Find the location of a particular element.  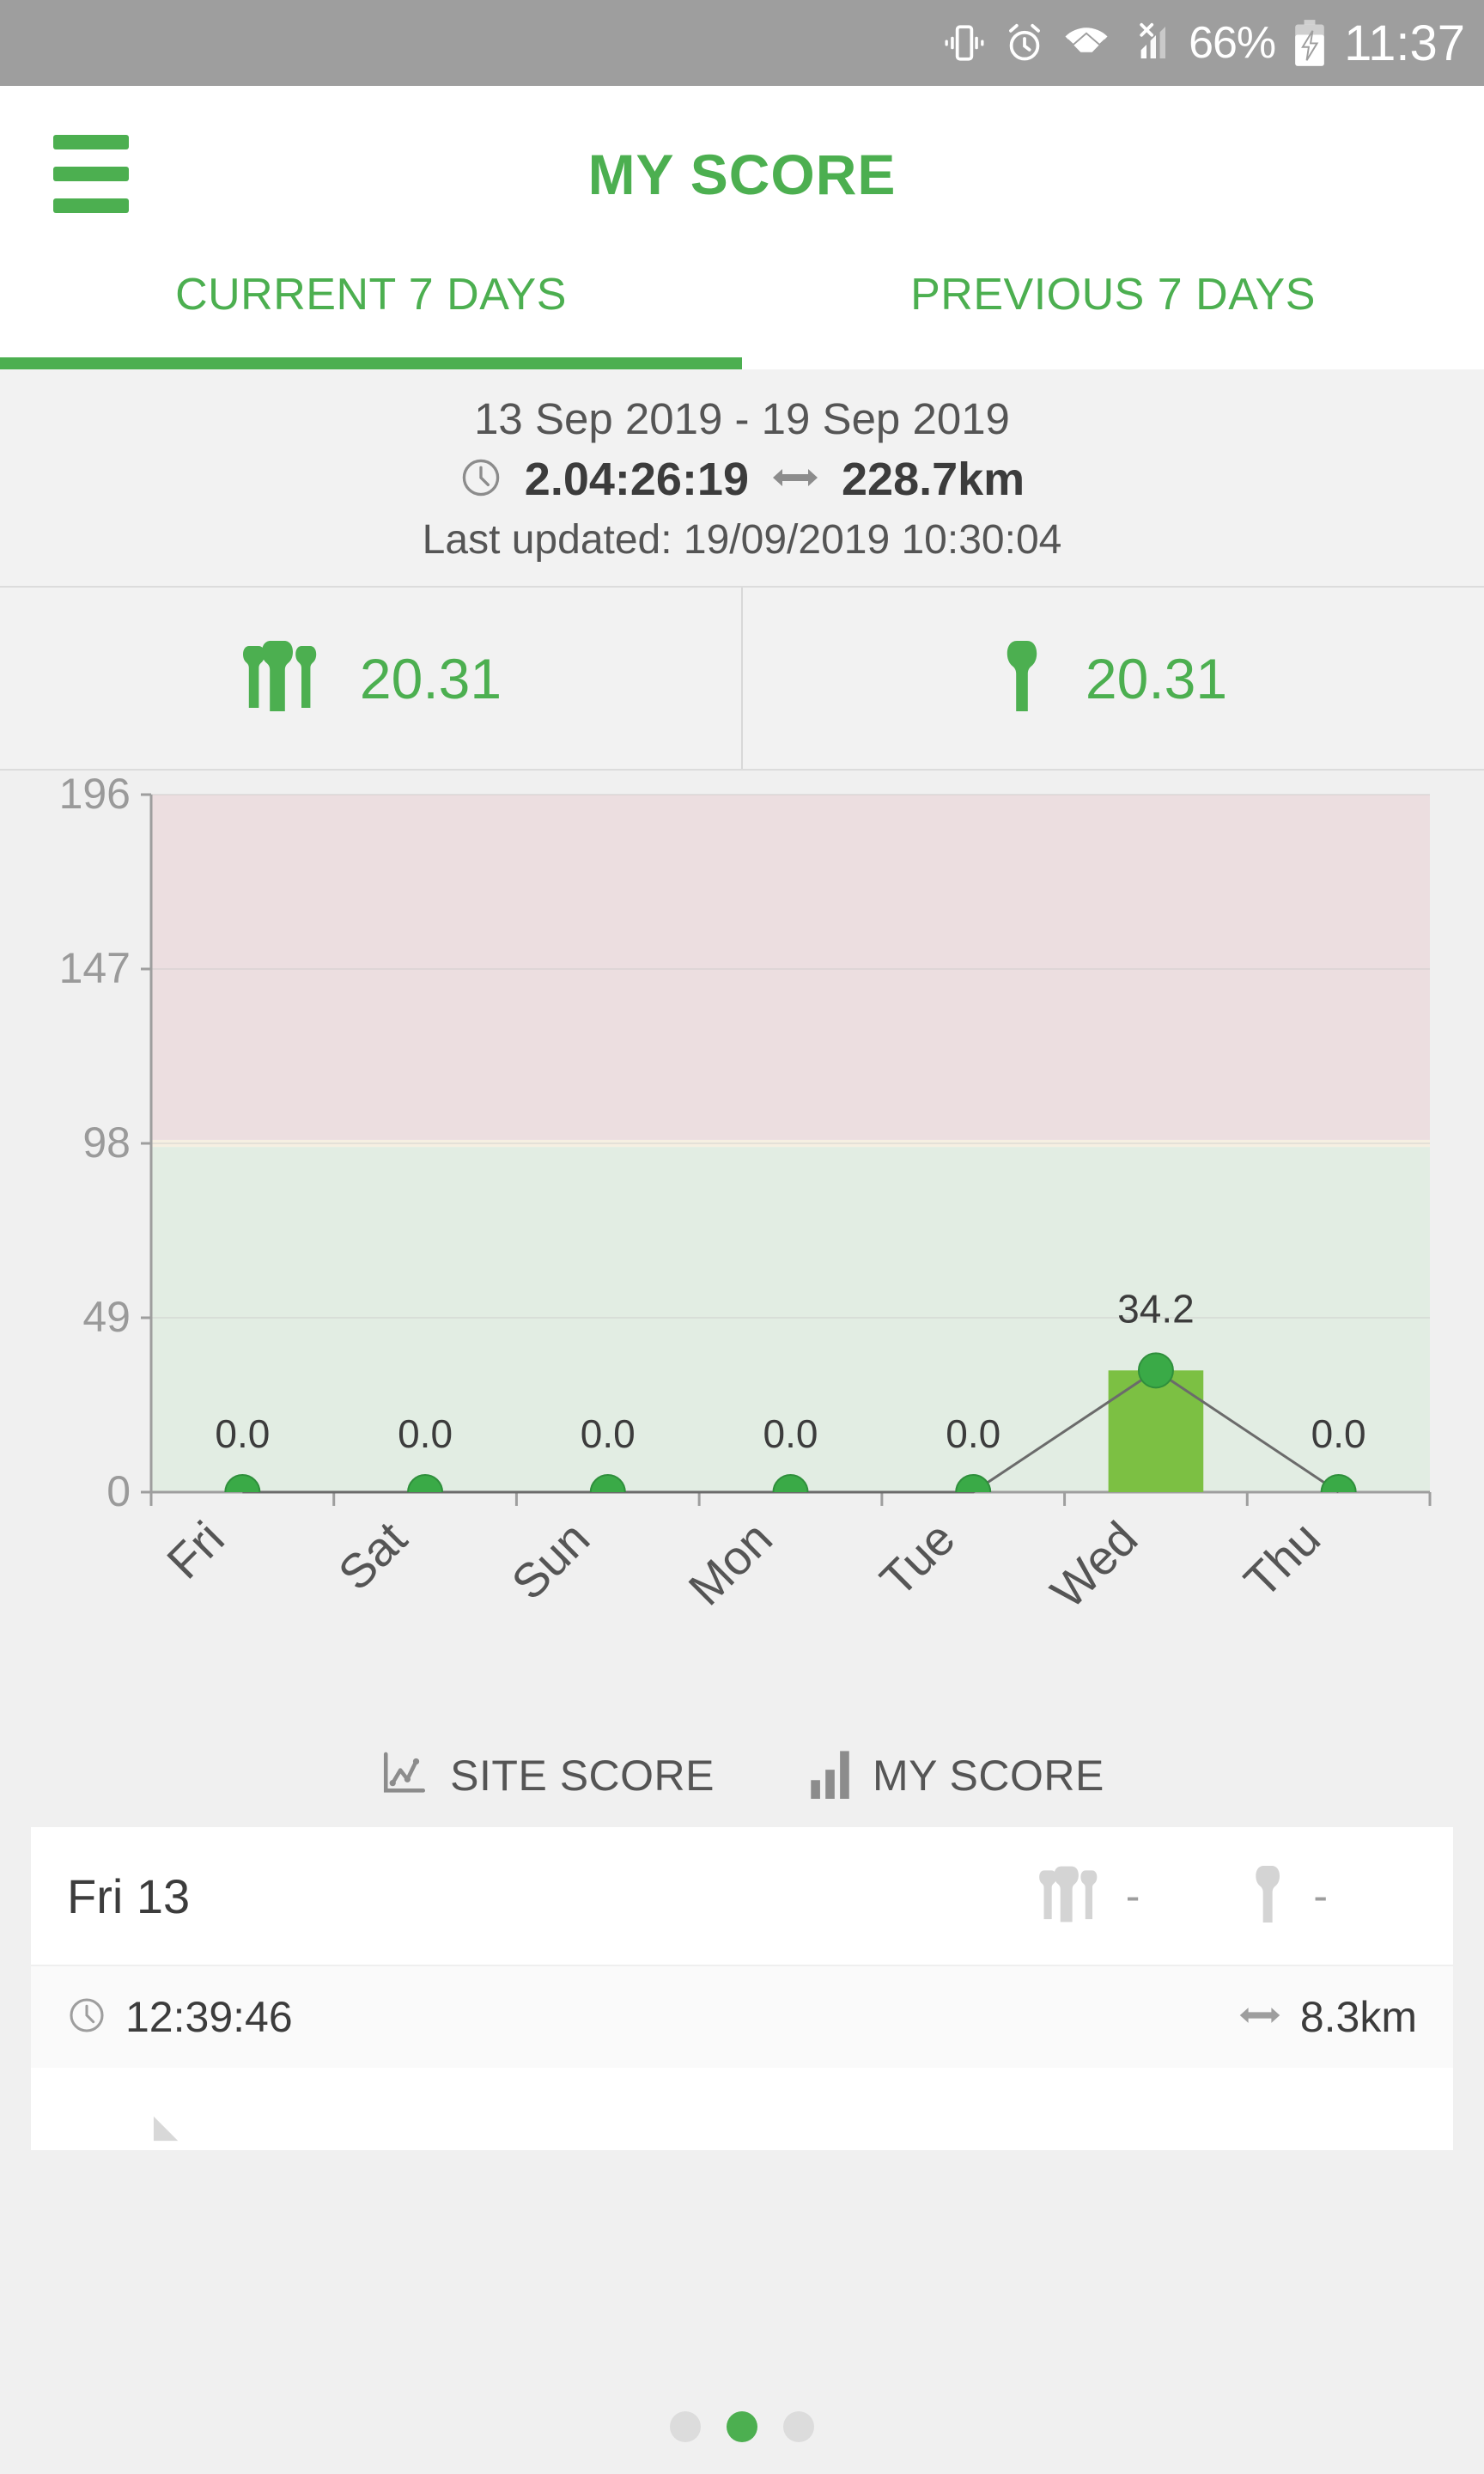

chart-y-tick-label: 196 is located at coordinates (95, 794).